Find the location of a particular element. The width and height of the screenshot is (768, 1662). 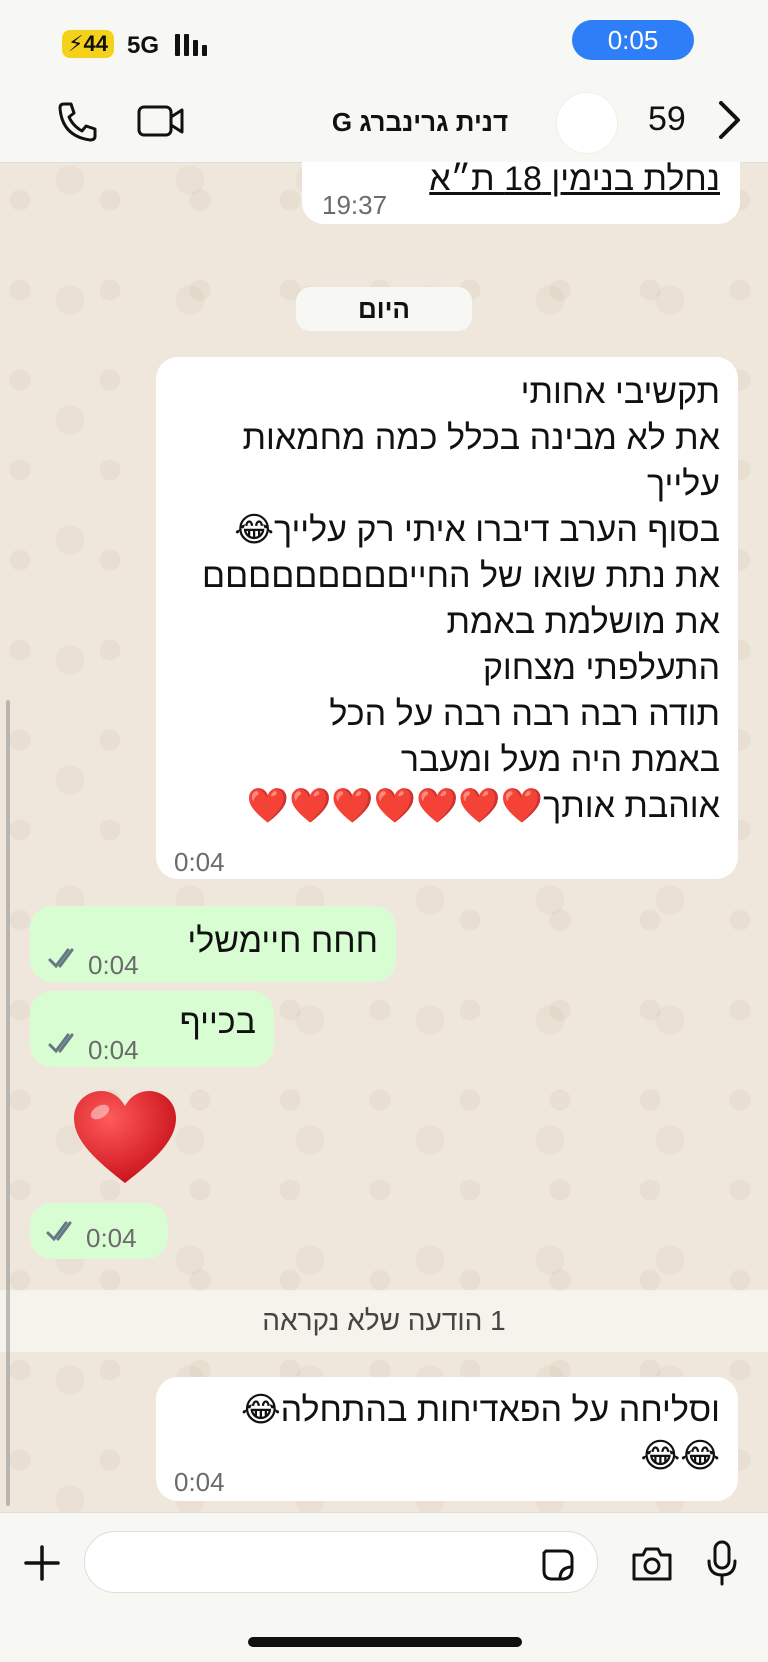

chat-header: דנית גרינברג G 59 is located at coordinates (384, 121).